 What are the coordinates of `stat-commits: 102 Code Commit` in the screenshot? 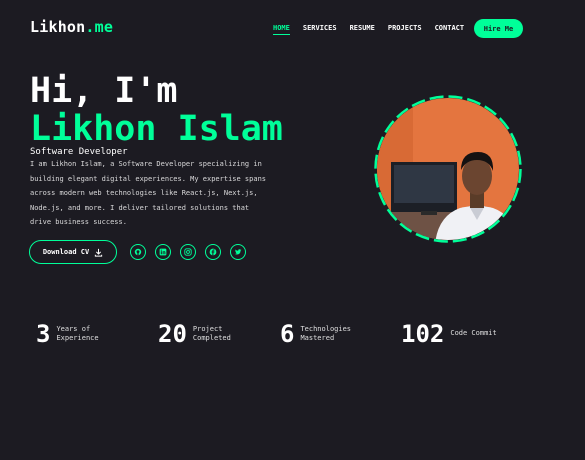 It's located at (449, 334).